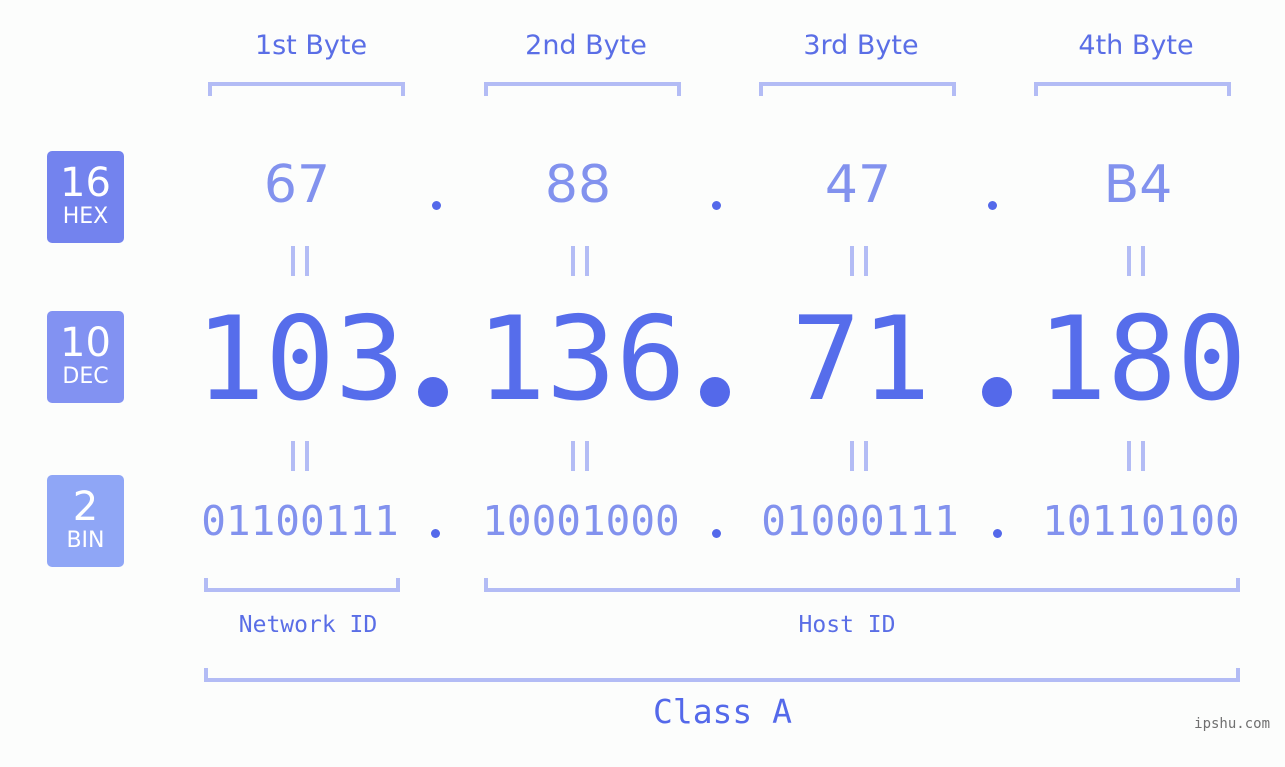 This screenshot has width=1285, height=767. What do you see at coordinates (722, 675) in the screenshot?
I see `class-bracket` at bounding box center [722, 675].